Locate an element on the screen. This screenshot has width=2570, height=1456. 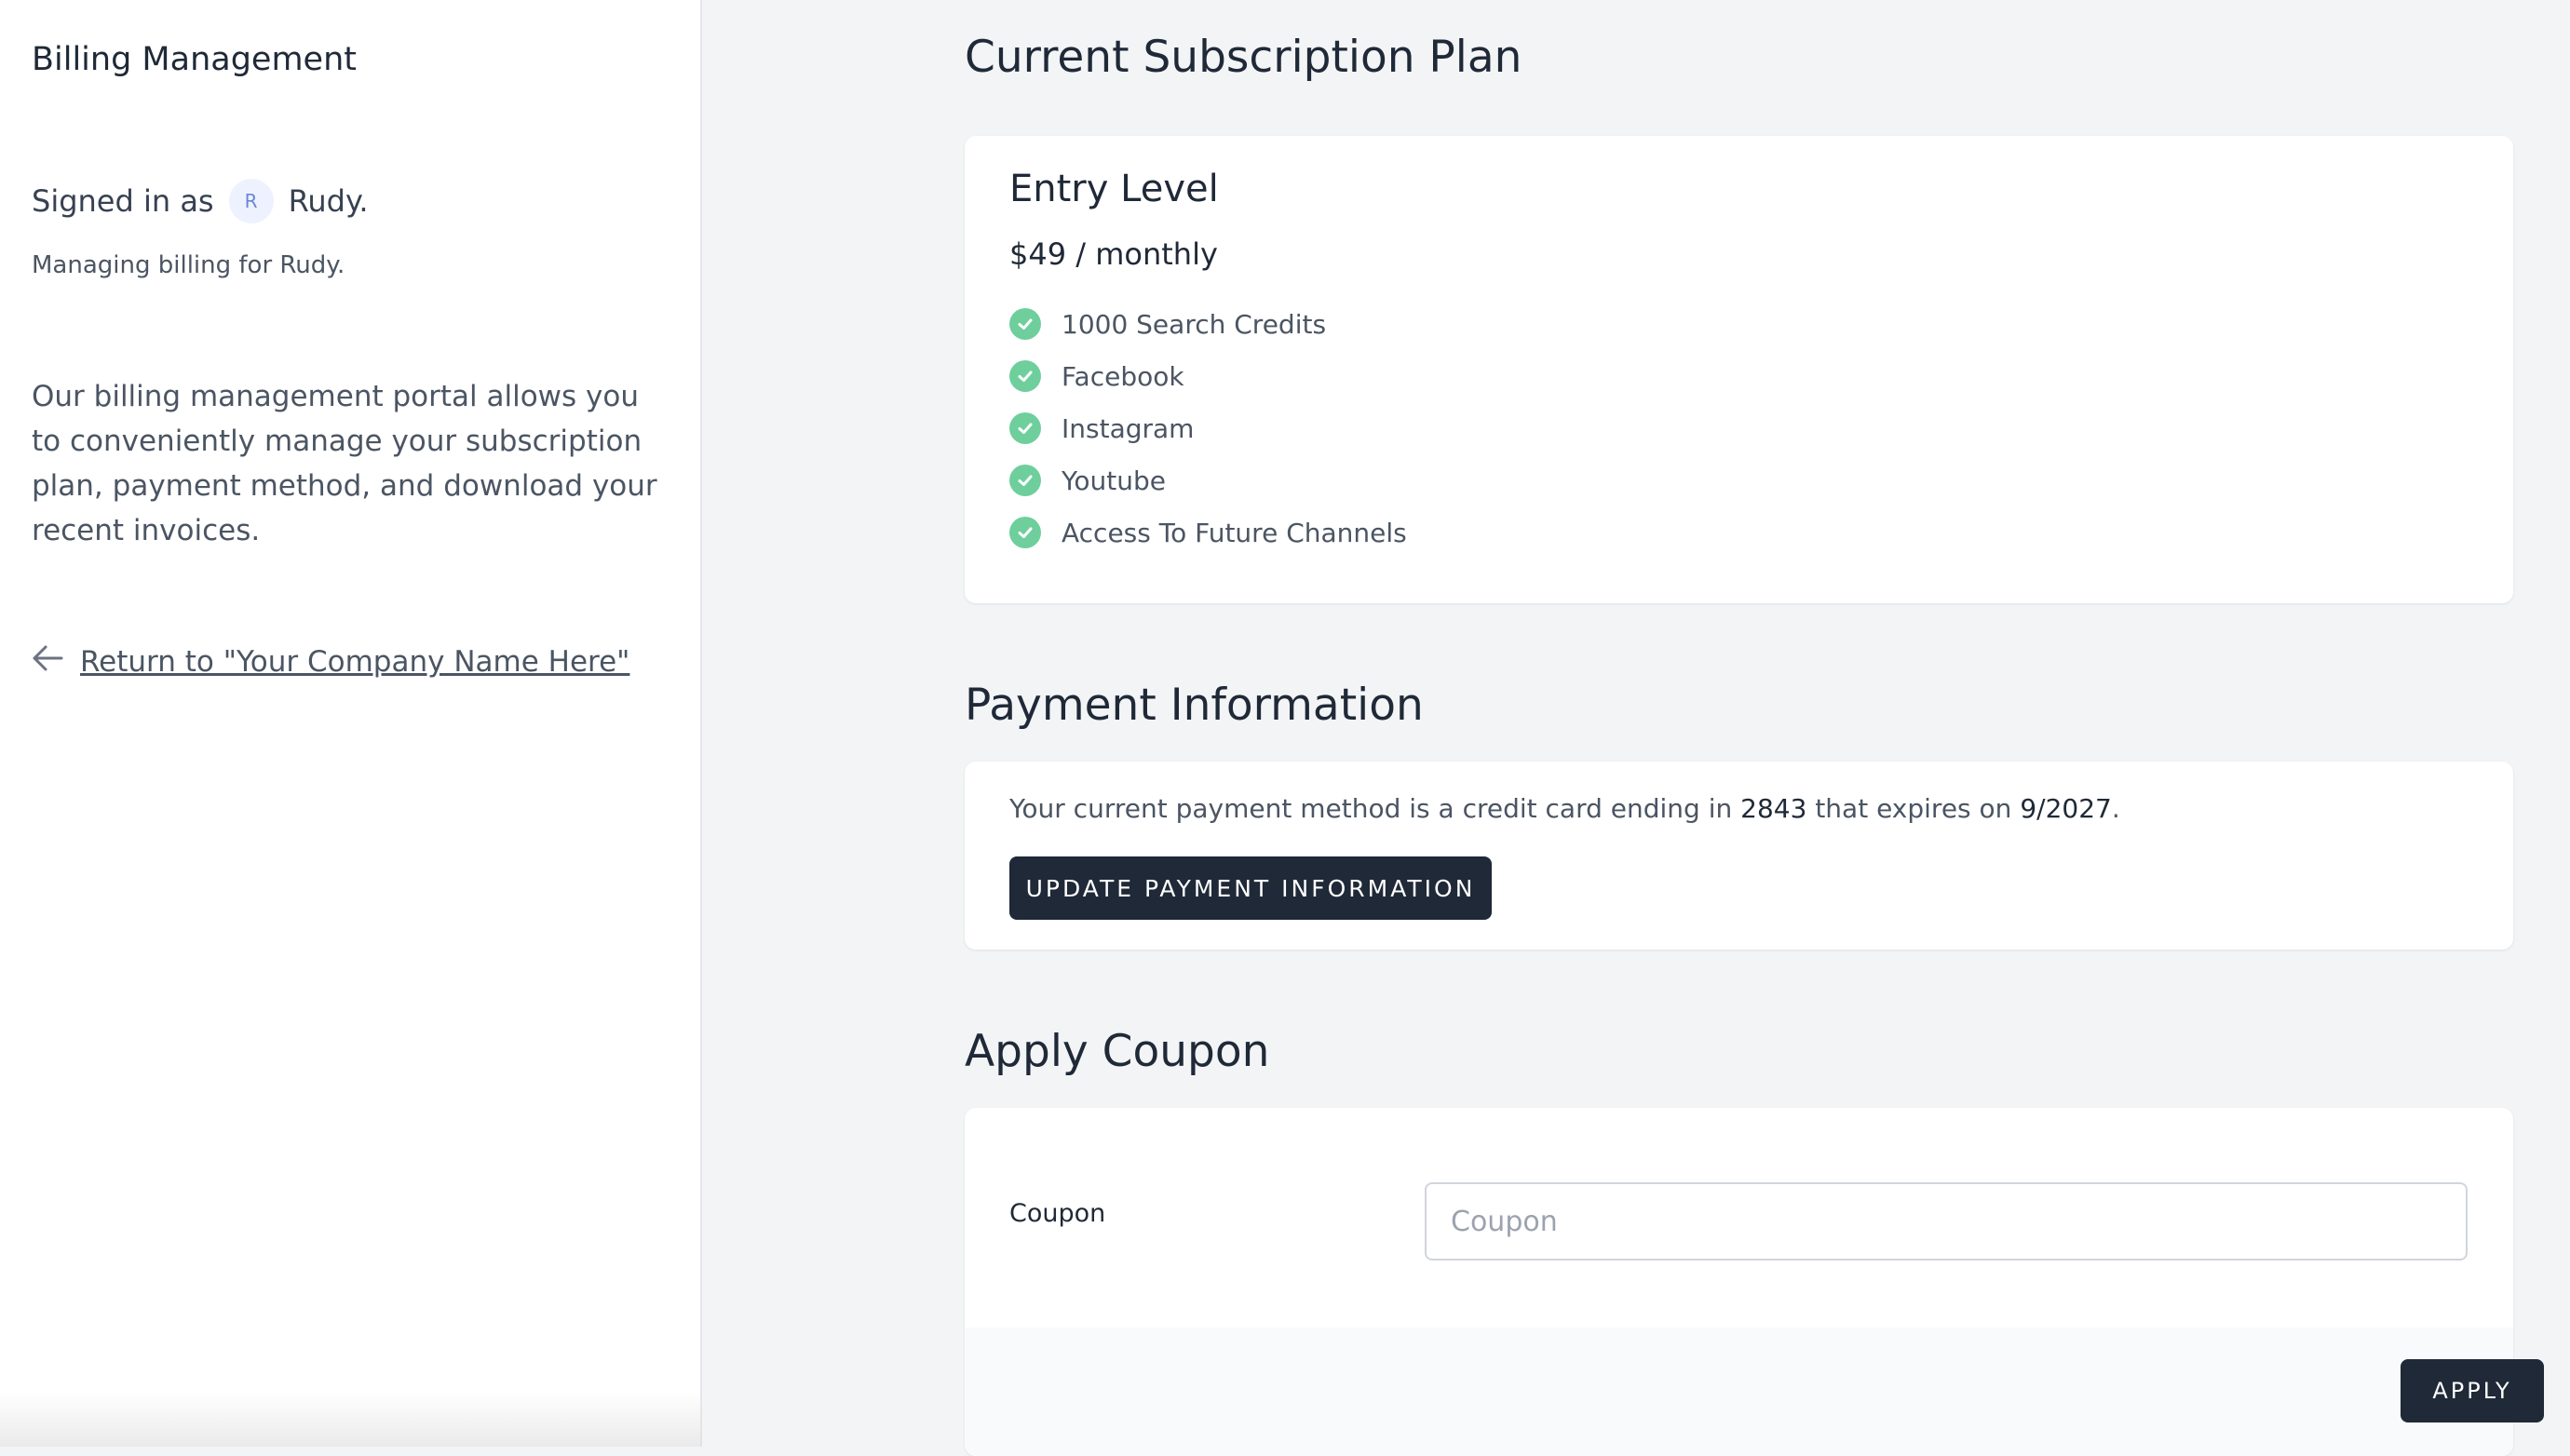
card-expiry: 9/2027 is located at coordinates (2066, 808).